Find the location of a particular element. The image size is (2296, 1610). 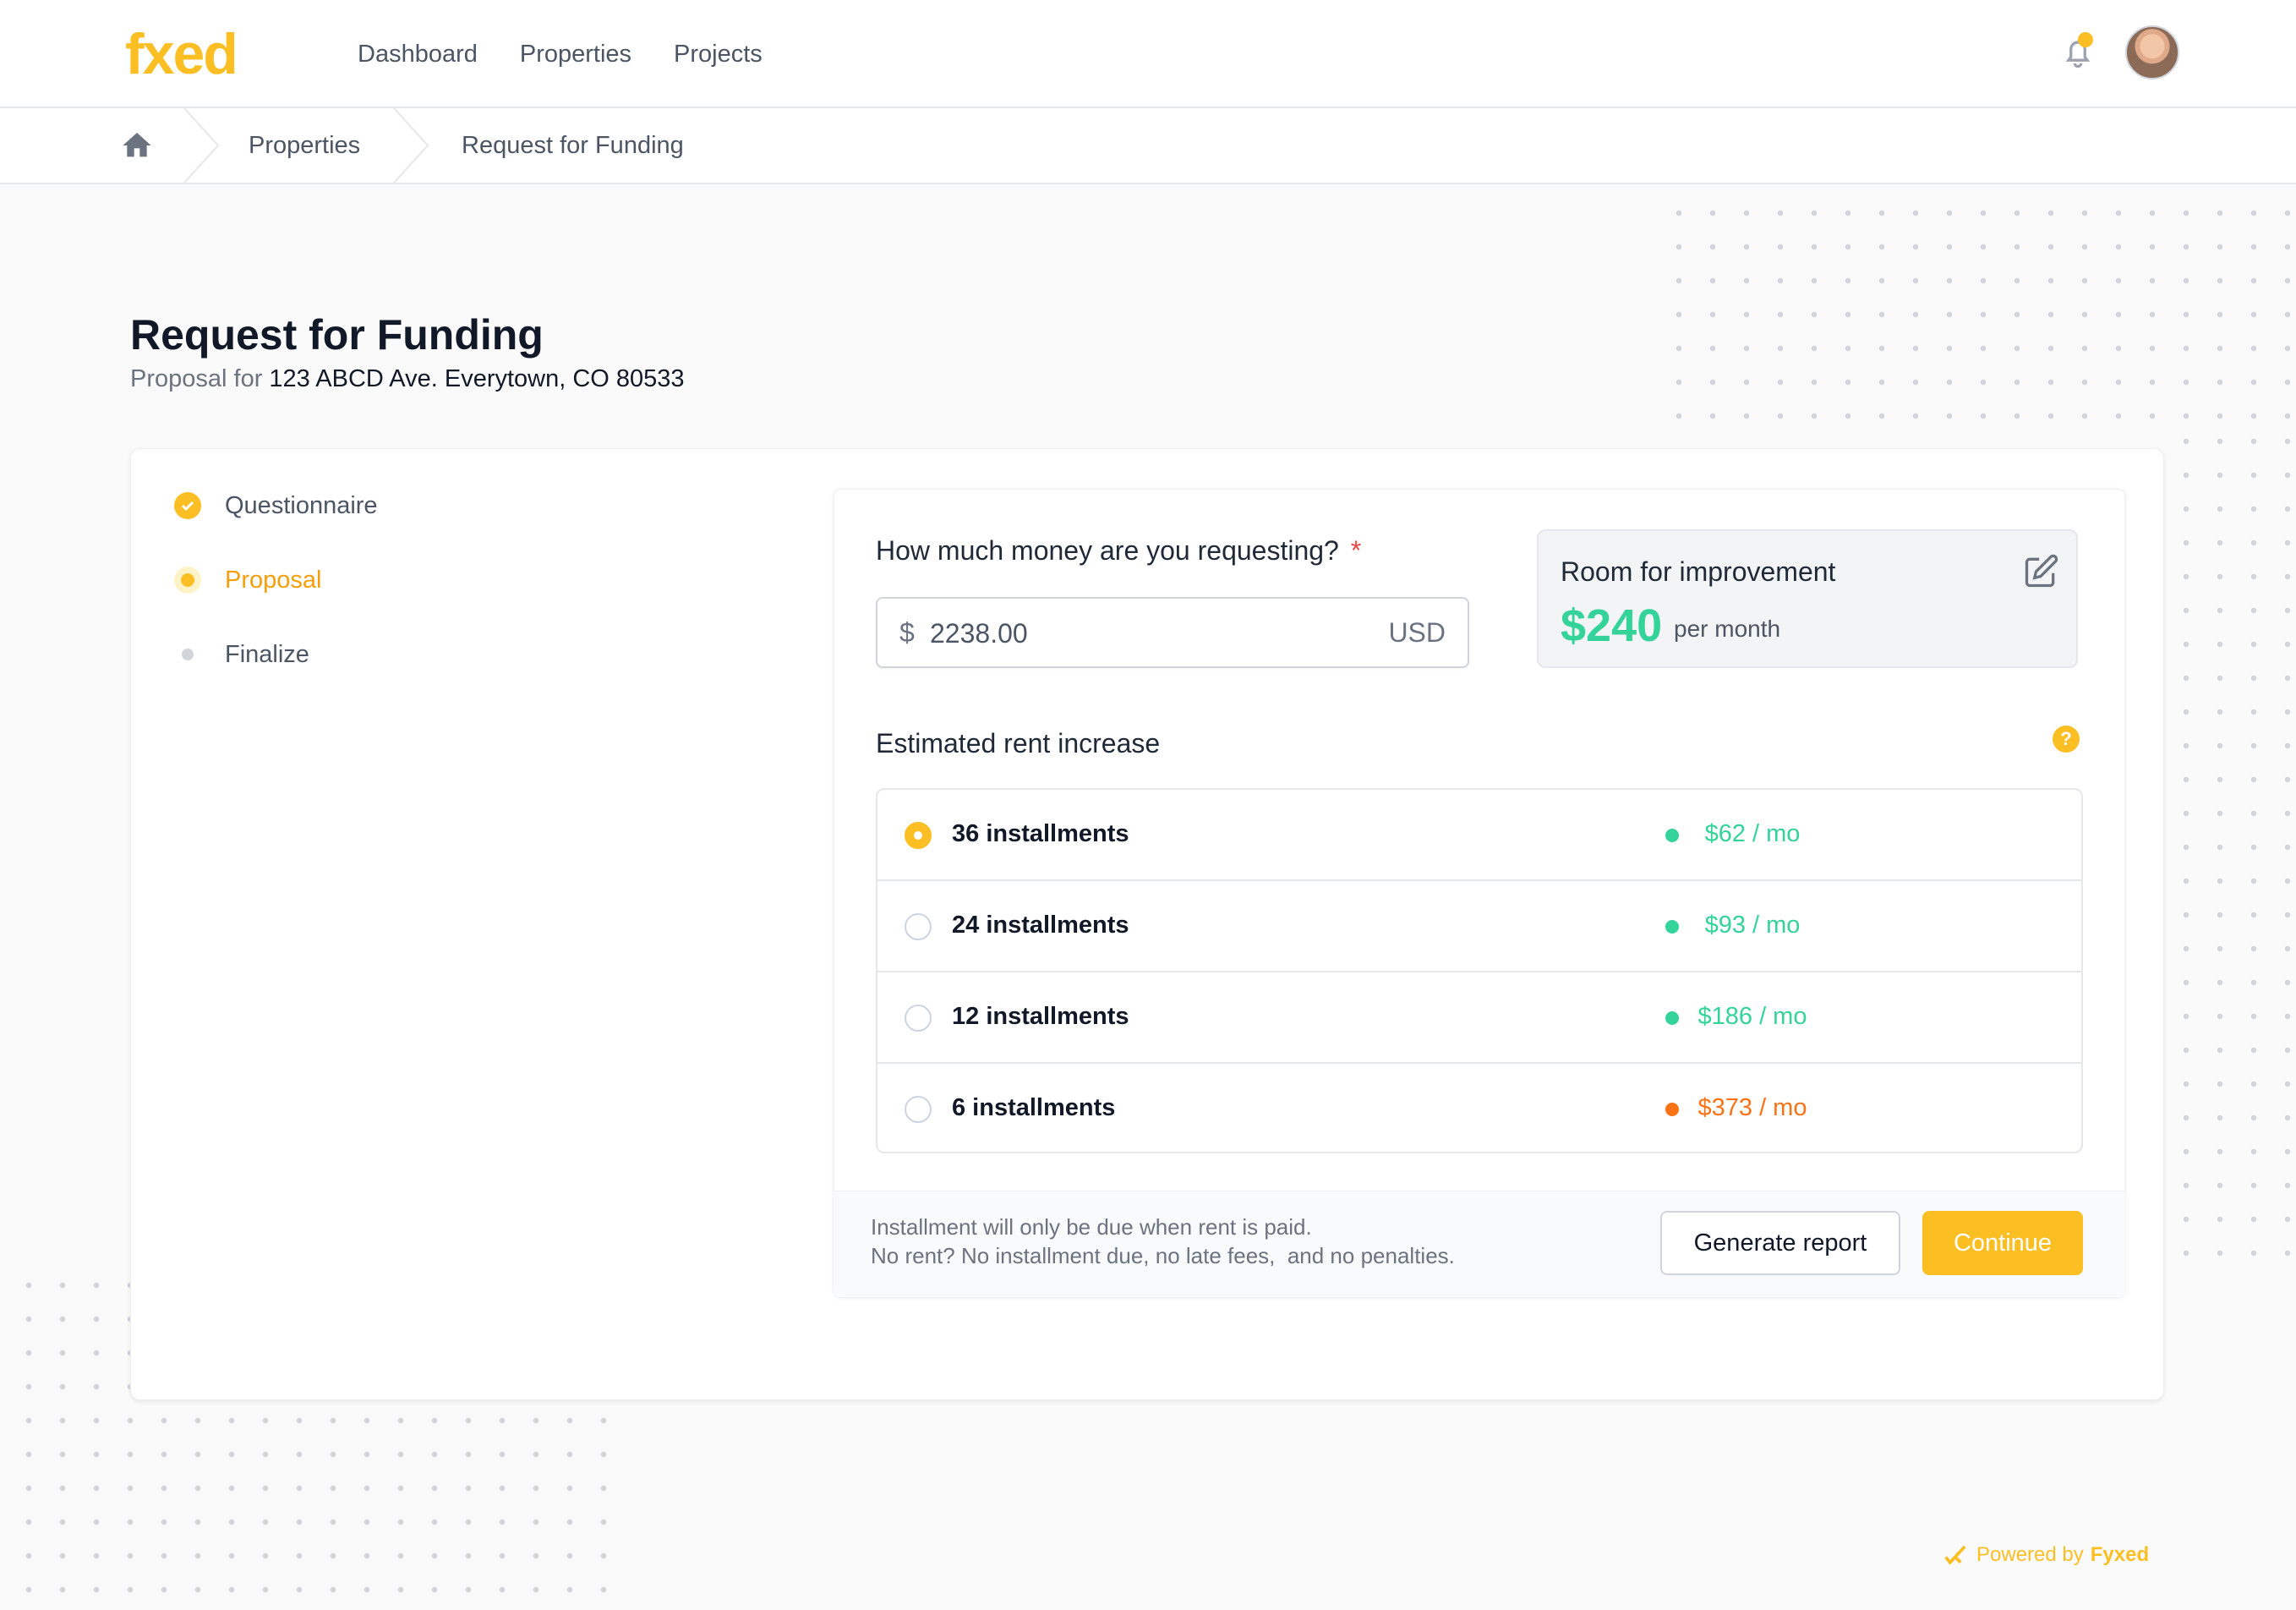

step-proposal: Proposal is located at coordinates (247, 580).